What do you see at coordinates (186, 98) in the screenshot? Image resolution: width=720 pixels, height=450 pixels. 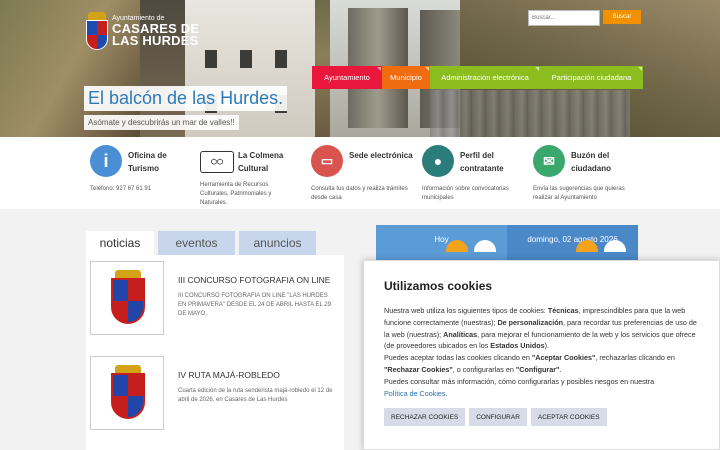 I see `hero-title: El balcón de las Hurdes.` at bounding box center [186, 98].